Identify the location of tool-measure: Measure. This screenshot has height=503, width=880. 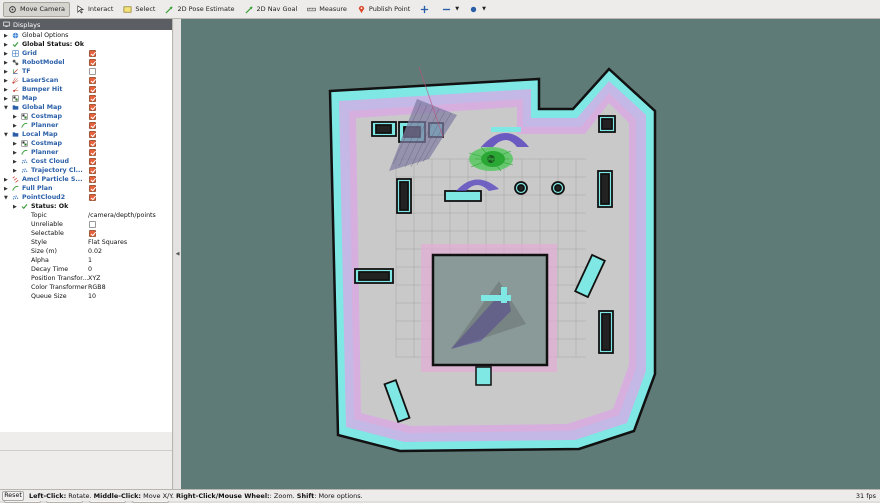
(327, 9).